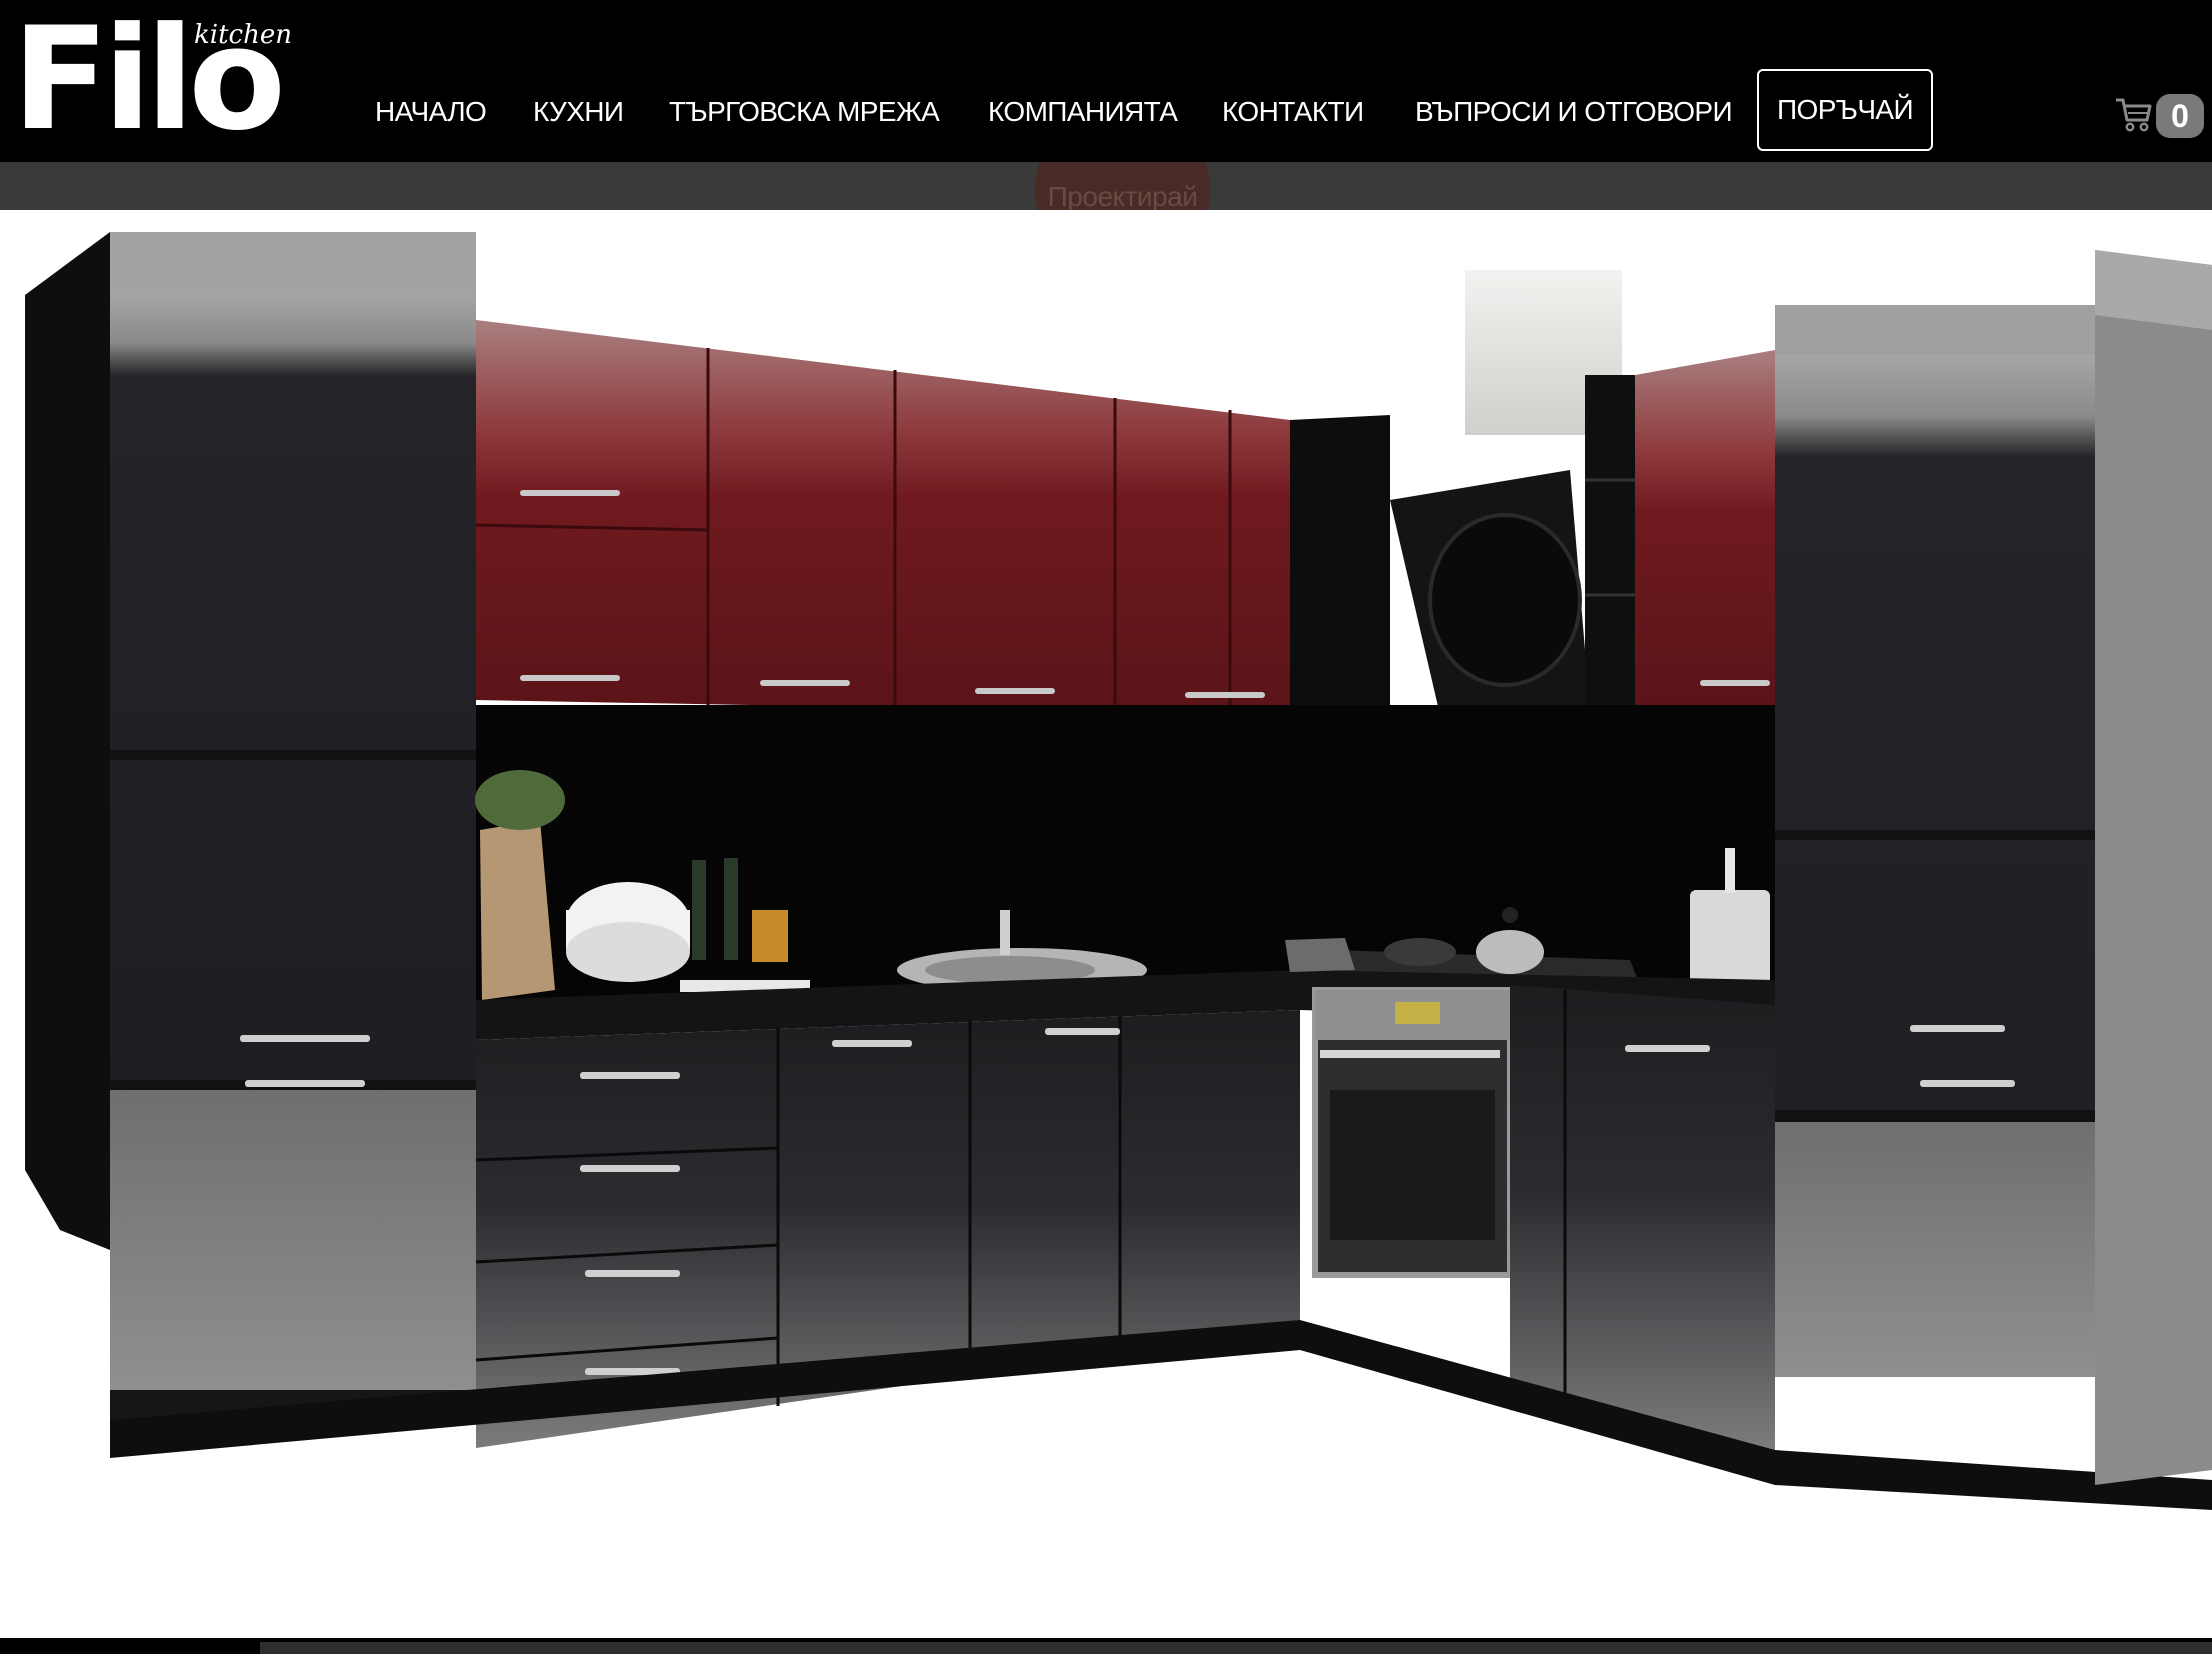  What do you see at coordinates (1574, 112) in the screenshot?
I see `nav-item-faq: ВЪПРОСИ И ОТГОВОРИ` at bounding box center [1574, 112].